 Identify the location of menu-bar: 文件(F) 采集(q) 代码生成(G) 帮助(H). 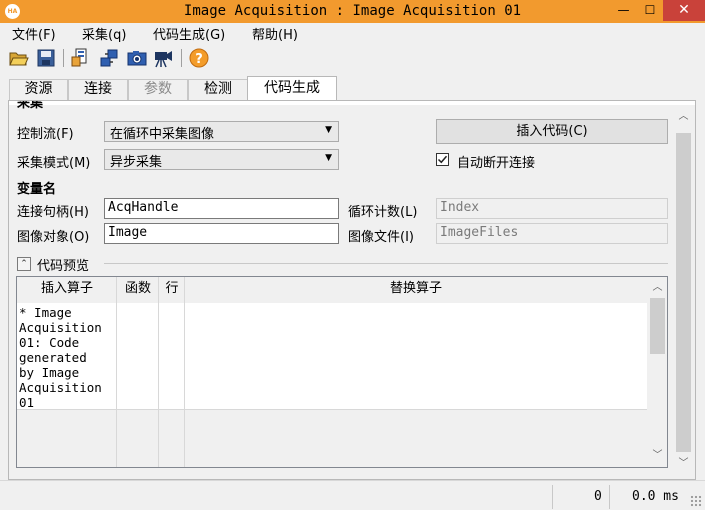
(352, 33).